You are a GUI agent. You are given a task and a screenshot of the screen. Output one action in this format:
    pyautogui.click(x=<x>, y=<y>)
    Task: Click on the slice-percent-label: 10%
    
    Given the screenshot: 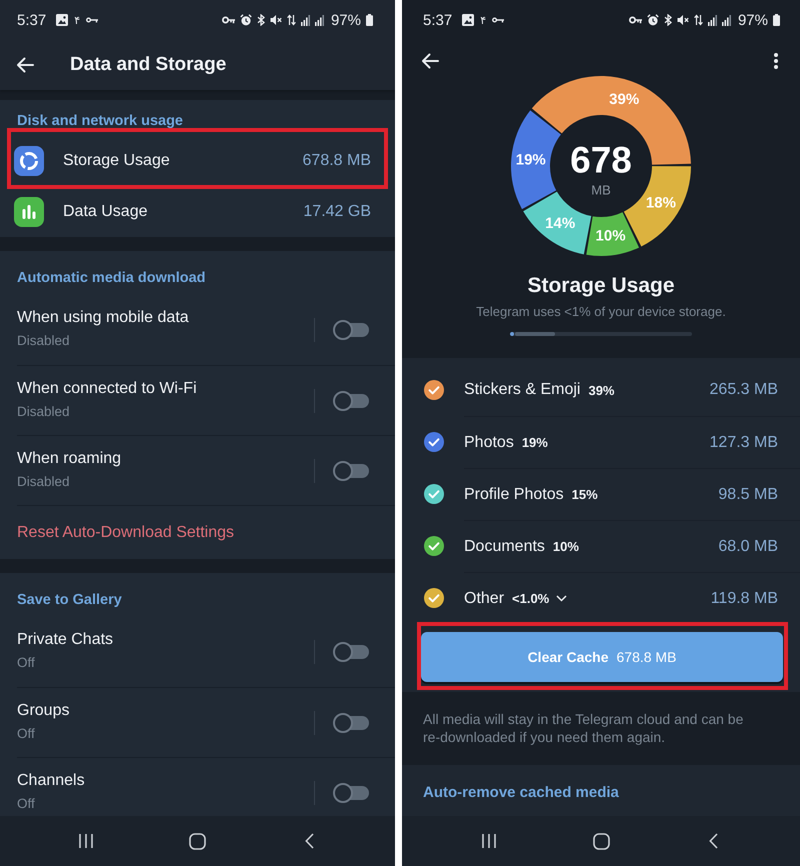 What is the action you would take?
    pyautogui.click(x=611, y=235)
    